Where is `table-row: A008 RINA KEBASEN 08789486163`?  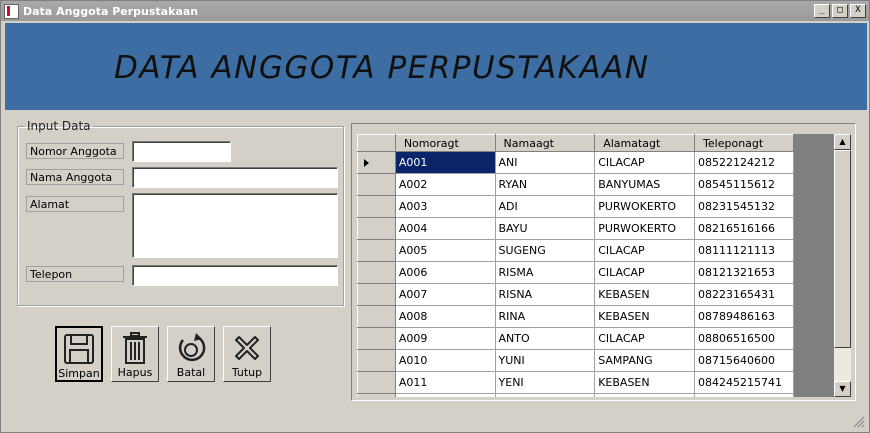 table-row: A008 RINA KEBASEN 08789486163 is located at coordinates (575, 316).